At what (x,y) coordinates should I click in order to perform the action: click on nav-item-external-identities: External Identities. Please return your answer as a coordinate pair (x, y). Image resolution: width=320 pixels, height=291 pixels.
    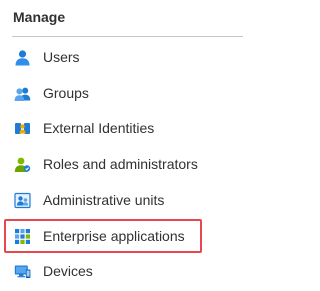
    Looking at the image, I should click on (115, 128).